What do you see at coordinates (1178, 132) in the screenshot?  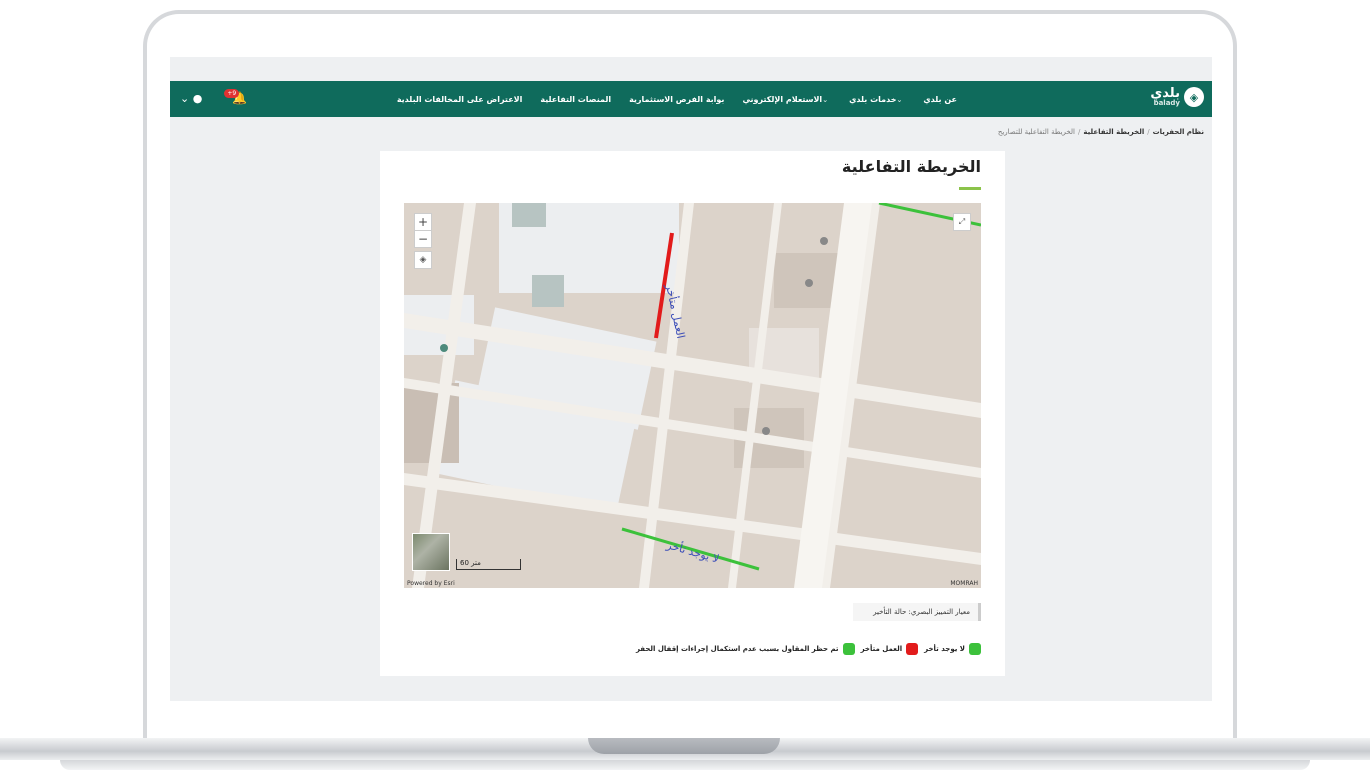 I see `breadcrumb-item-excavation: نظام الحفريات` at bounding box center [1178, 132].